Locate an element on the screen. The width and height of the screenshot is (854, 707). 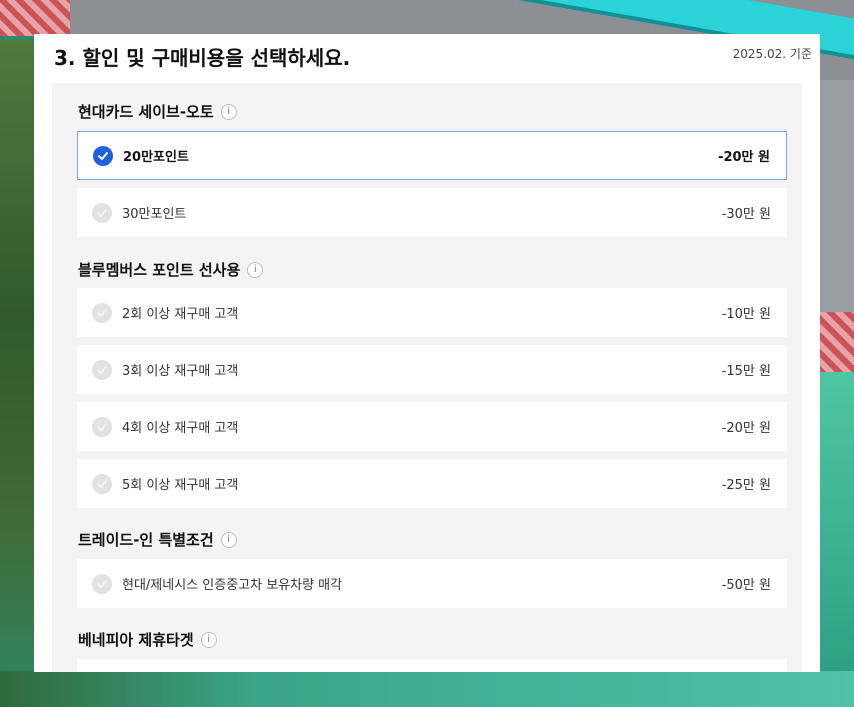
option-repurchase-3: 3회 이상 재구매 고객 -15만 원 is located at coordinates (432, 369).